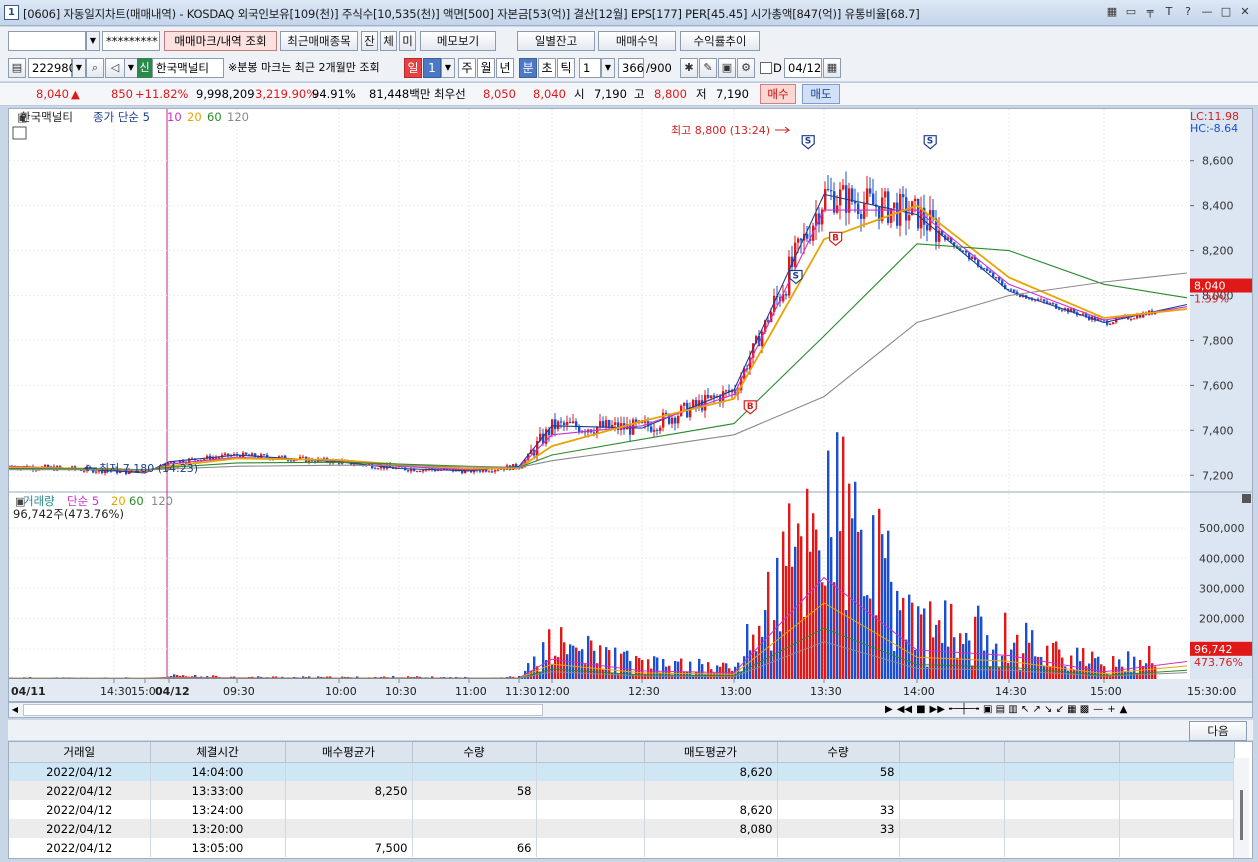  What do you see at coordinates (286, 94) in the screenshot?
I see `volume-ratio: 3,219.90%` at bounding box center [286, 94].